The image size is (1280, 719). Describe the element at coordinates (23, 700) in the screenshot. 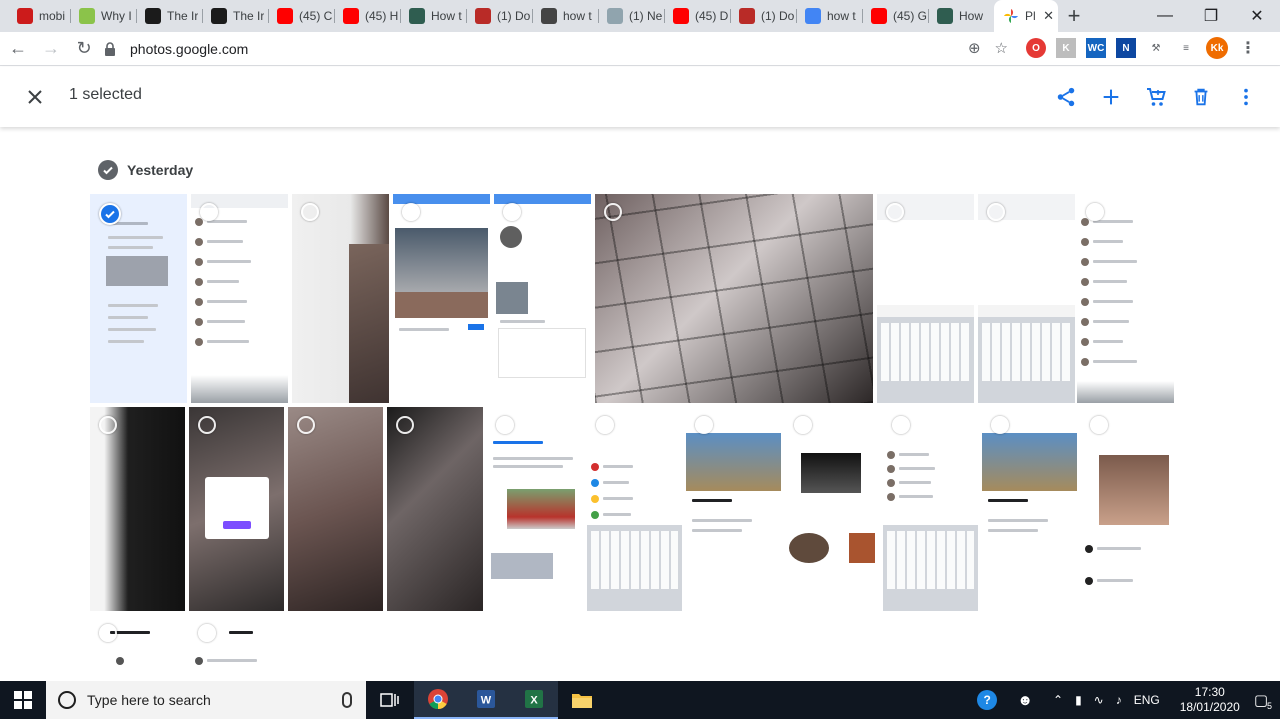

I see `windows-start-icon` at that location.